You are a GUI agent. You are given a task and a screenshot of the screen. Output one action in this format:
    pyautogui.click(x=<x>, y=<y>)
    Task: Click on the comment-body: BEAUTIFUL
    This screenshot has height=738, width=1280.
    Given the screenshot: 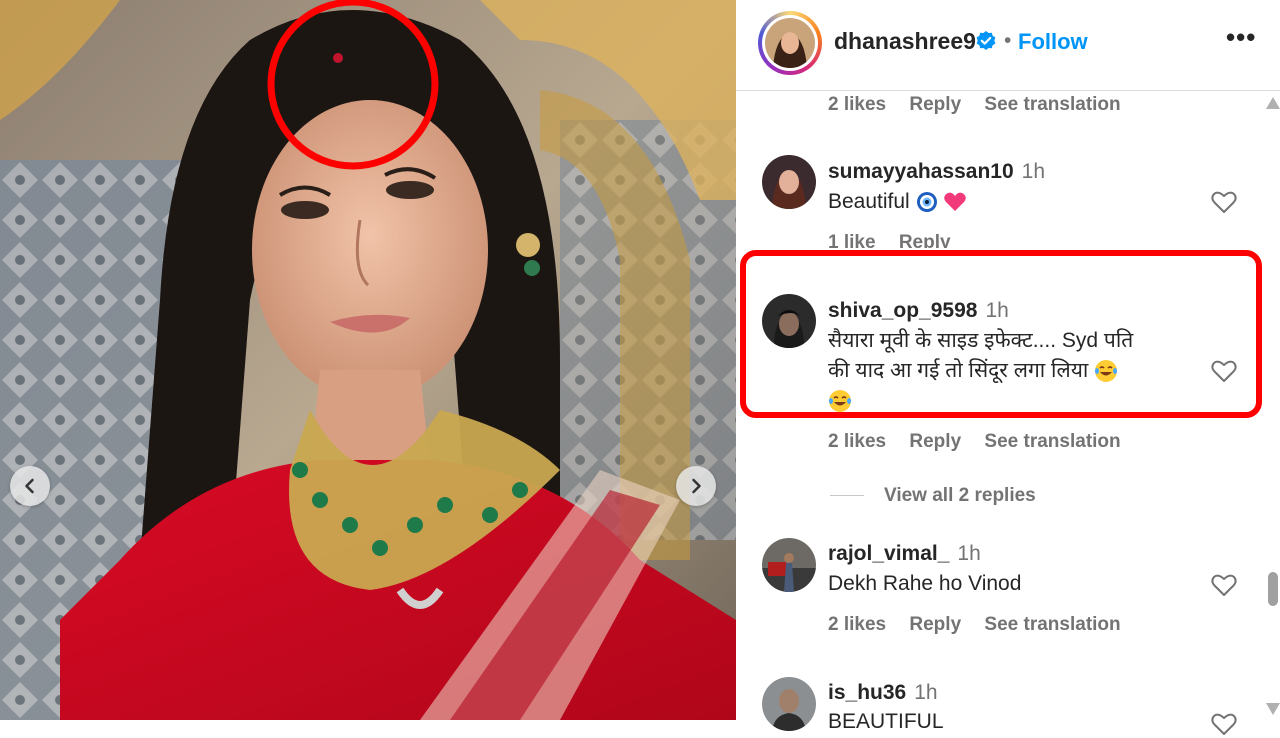 What is the action you would take?
    pyautogui.click(x=886, y=721)
    